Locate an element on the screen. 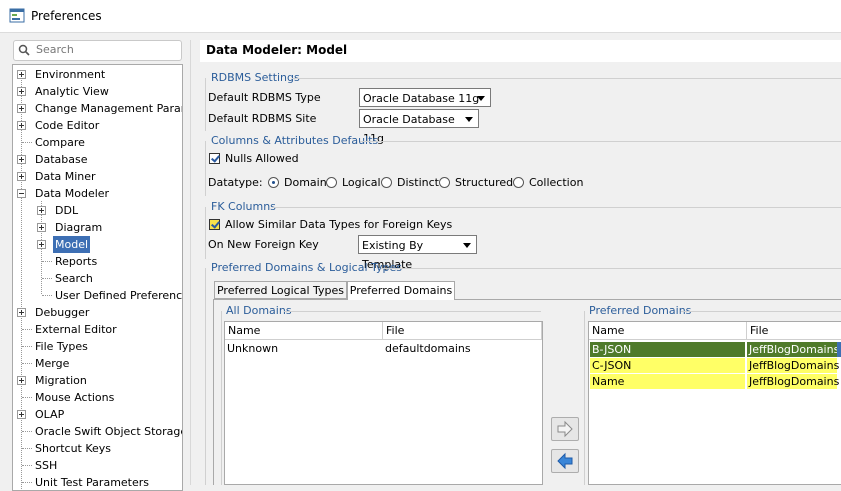 The width and height of the screenshot is (841, 491). tree-item-shortcut-keys: Shortcut Keys is located at coordinates (97, 448).